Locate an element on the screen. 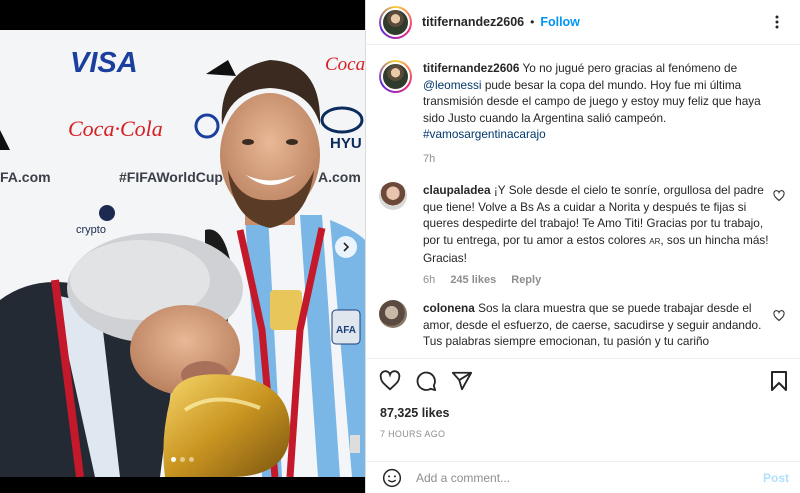 The image size is (800, 493). post-comment-button: Post is located at coordinates (776, 478).